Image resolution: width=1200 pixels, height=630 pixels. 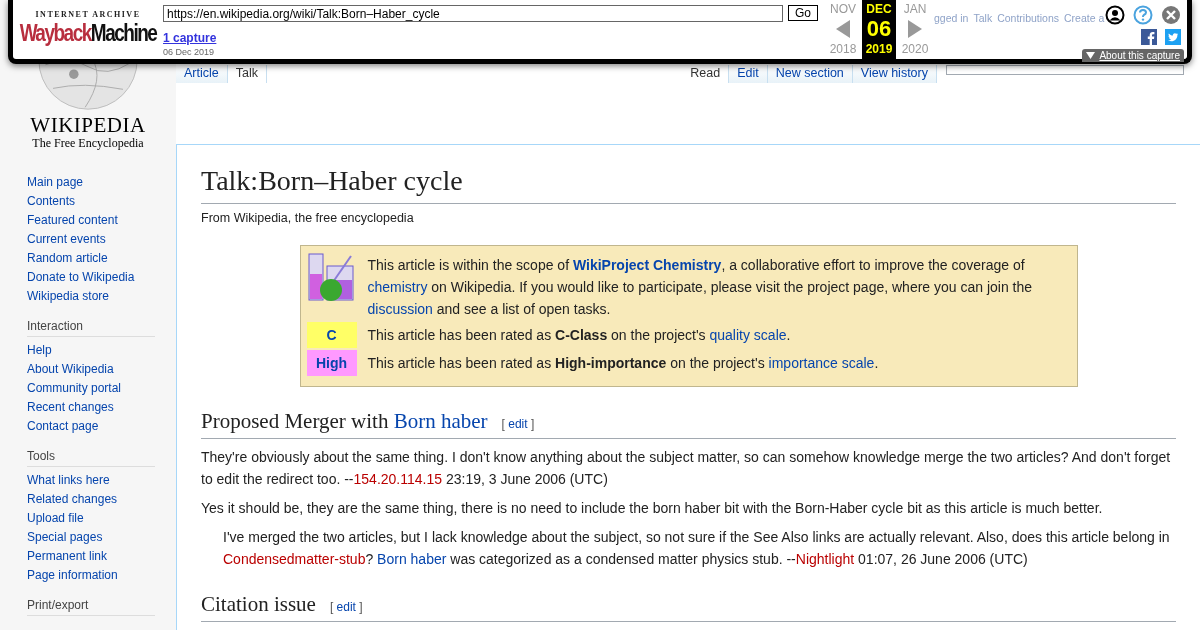 What do you see at coordinates (894, 74) in the screenshot?
I see `view-tab: View history` at bounding box center [894, 74].